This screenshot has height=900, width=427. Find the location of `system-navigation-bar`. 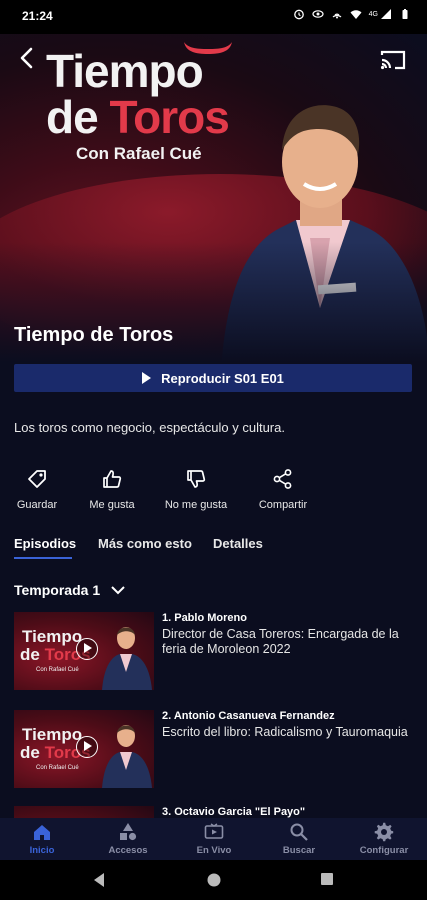

system-navigation-bar is located at coordinates (213, 880).